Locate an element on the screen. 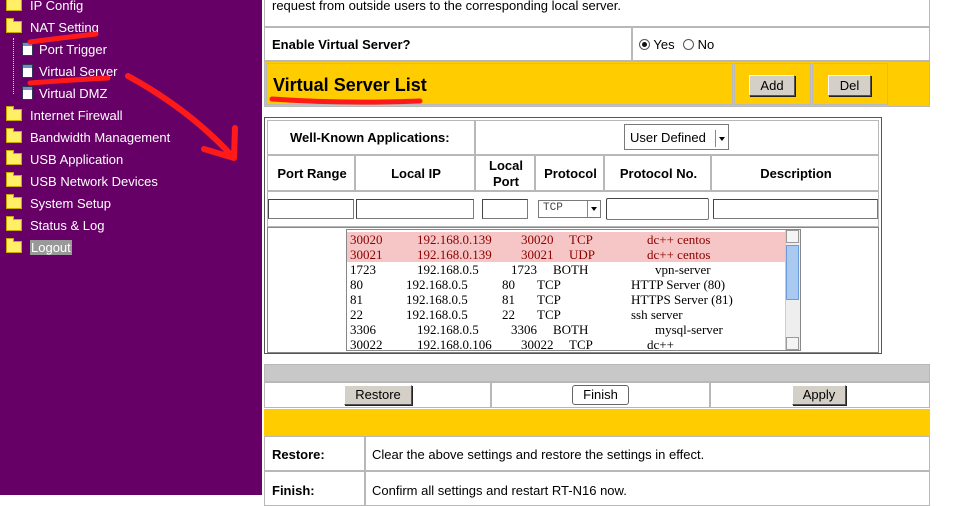 The width and height of the screenshot is (977, 506). list-item: 30022 192.168.0.106 30022 TCP dc++ is located at coordinates (567, 343).